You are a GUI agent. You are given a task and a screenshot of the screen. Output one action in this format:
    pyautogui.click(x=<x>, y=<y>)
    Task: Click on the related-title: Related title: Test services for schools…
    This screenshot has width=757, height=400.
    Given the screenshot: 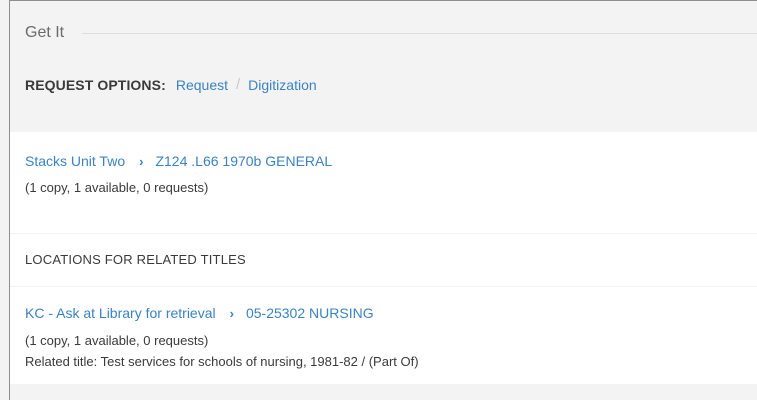 What is the action you would take?
    pyautogui.click(x=222, y=361)
    